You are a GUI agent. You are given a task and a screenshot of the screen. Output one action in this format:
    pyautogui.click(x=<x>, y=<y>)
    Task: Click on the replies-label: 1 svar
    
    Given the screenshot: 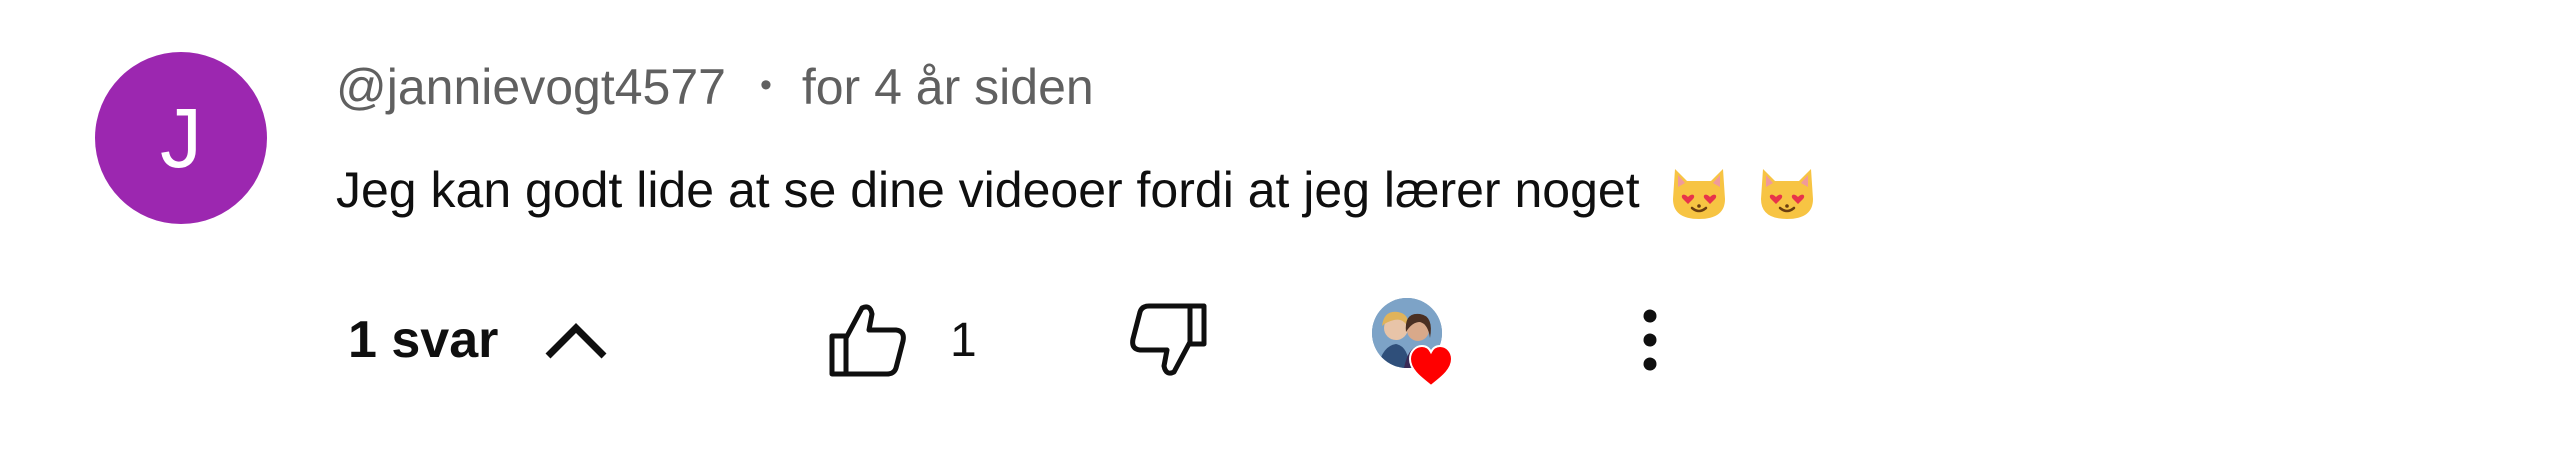 What is the action you would take?
    pyautogui.click(x=423, y=340)
    